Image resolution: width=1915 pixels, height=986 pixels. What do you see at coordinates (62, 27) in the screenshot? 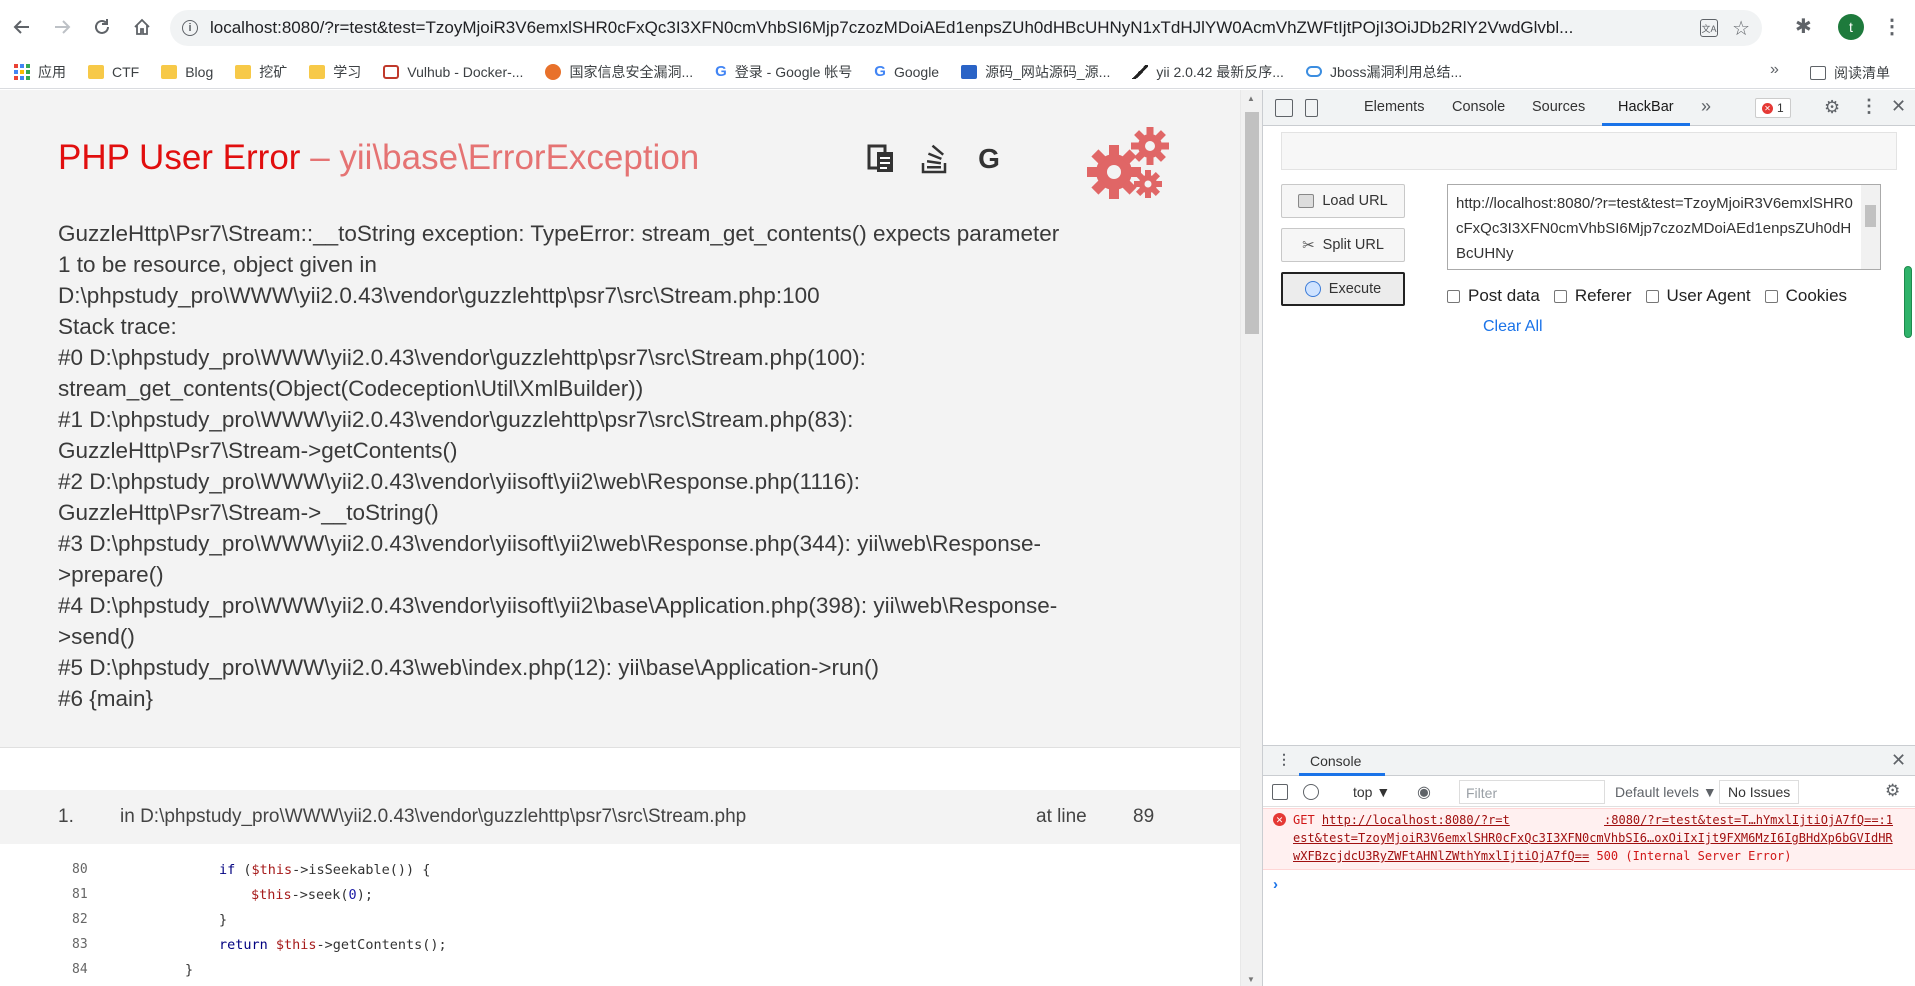
I see `forward-icon` at bounding box center [62, 27].